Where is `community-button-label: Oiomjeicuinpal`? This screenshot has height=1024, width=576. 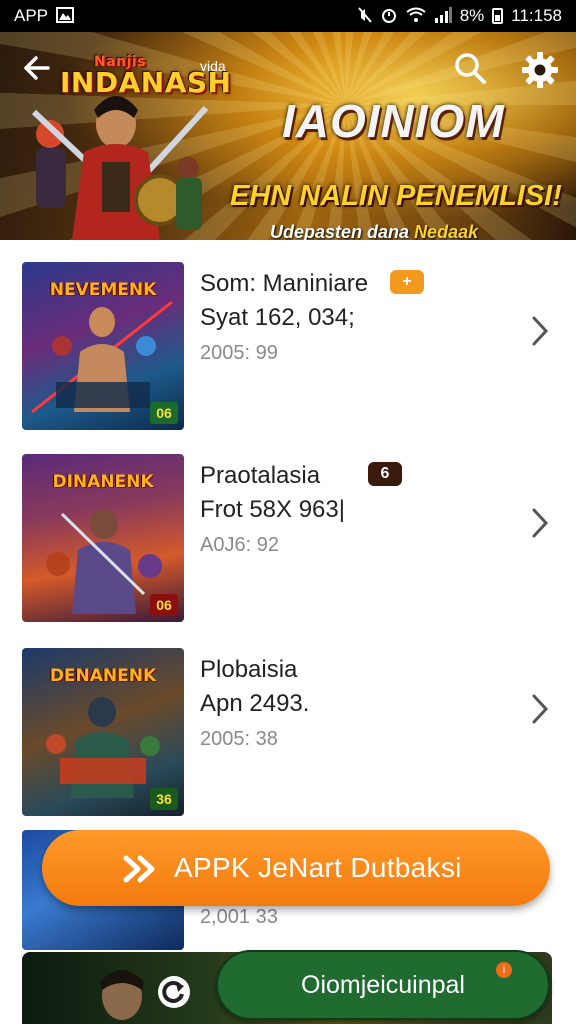
community-button-label: Oiomjeicuinpal is located at coordinates (383, 984).